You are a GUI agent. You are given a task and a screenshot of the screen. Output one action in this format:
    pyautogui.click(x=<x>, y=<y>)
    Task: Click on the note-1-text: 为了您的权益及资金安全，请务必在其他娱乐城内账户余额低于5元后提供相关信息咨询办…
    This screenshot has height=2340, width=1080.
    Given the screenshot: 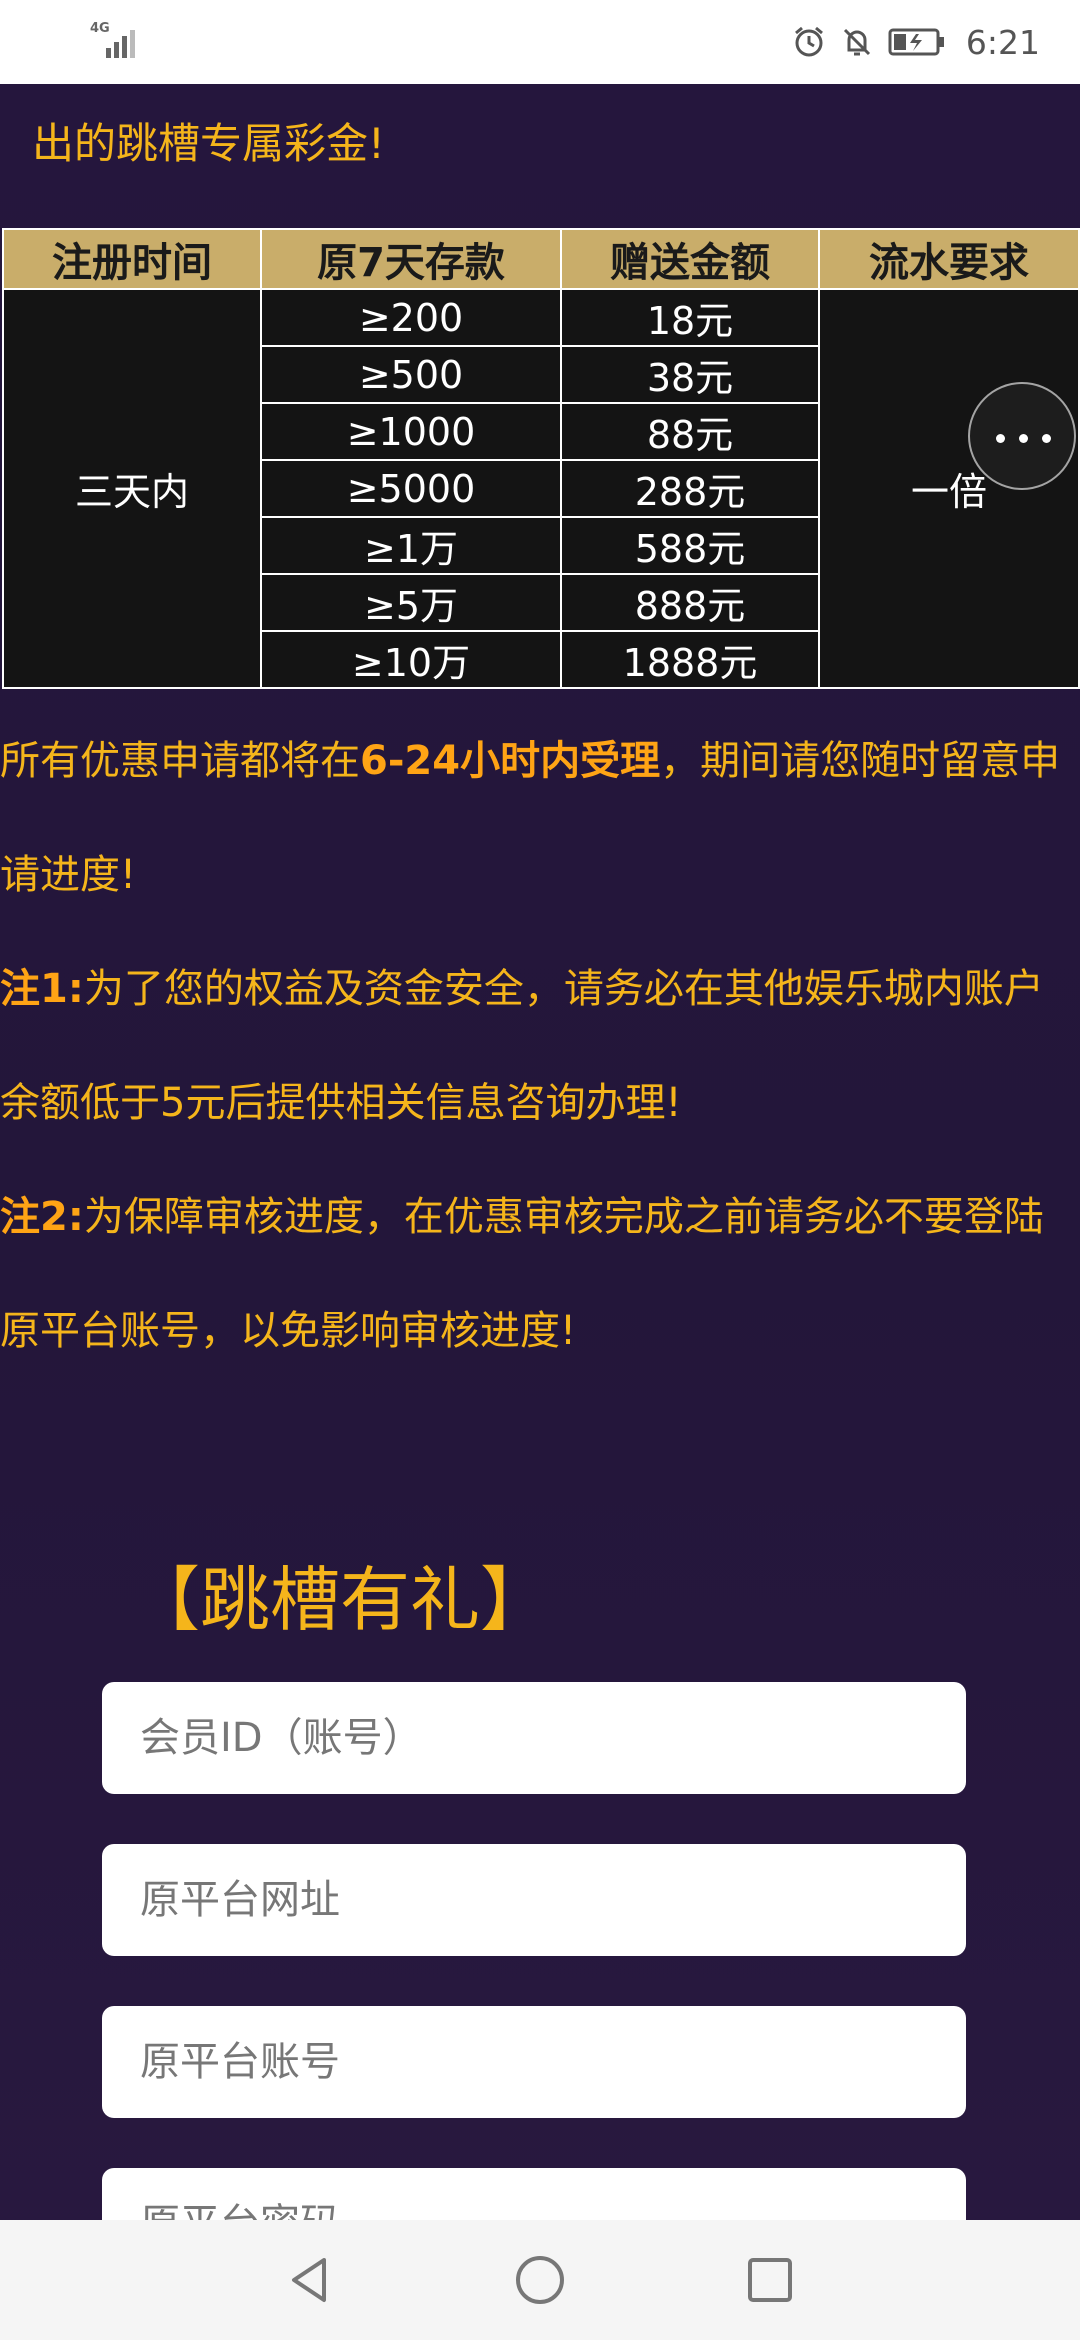 What is the action you would take?
    pyautogui.click(x=522, y=1046)
    